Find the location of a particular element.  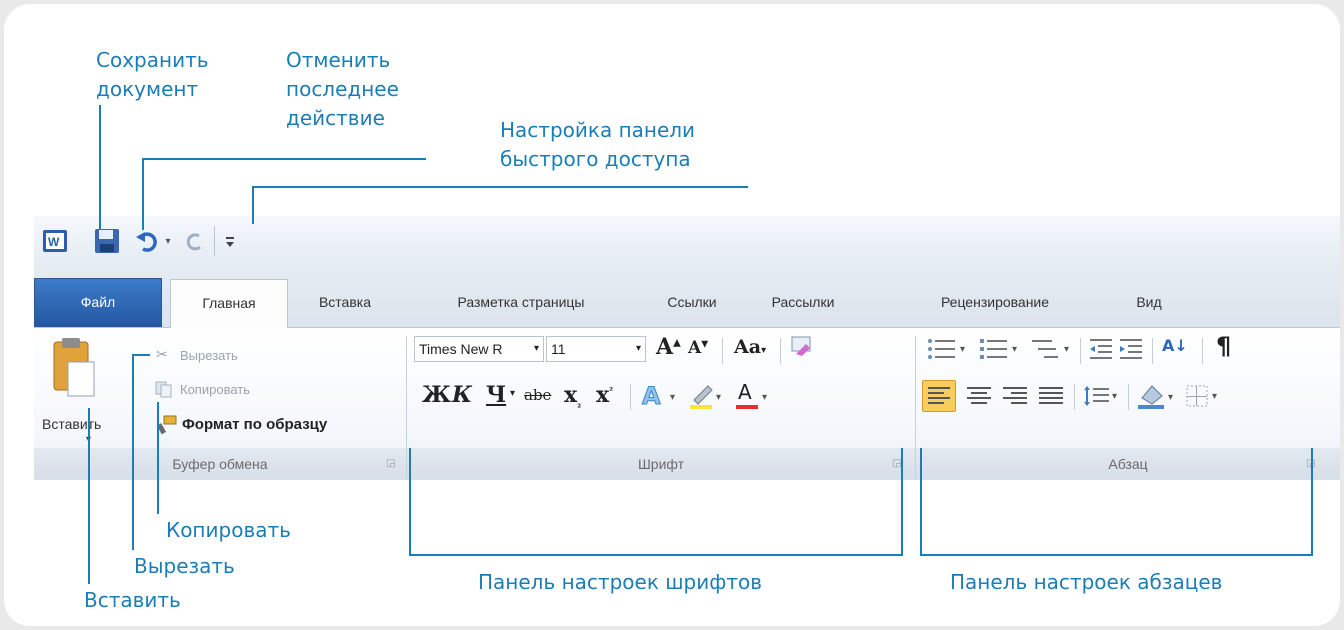

paste-button-label: Вставить is located at coordinates (71, 424).